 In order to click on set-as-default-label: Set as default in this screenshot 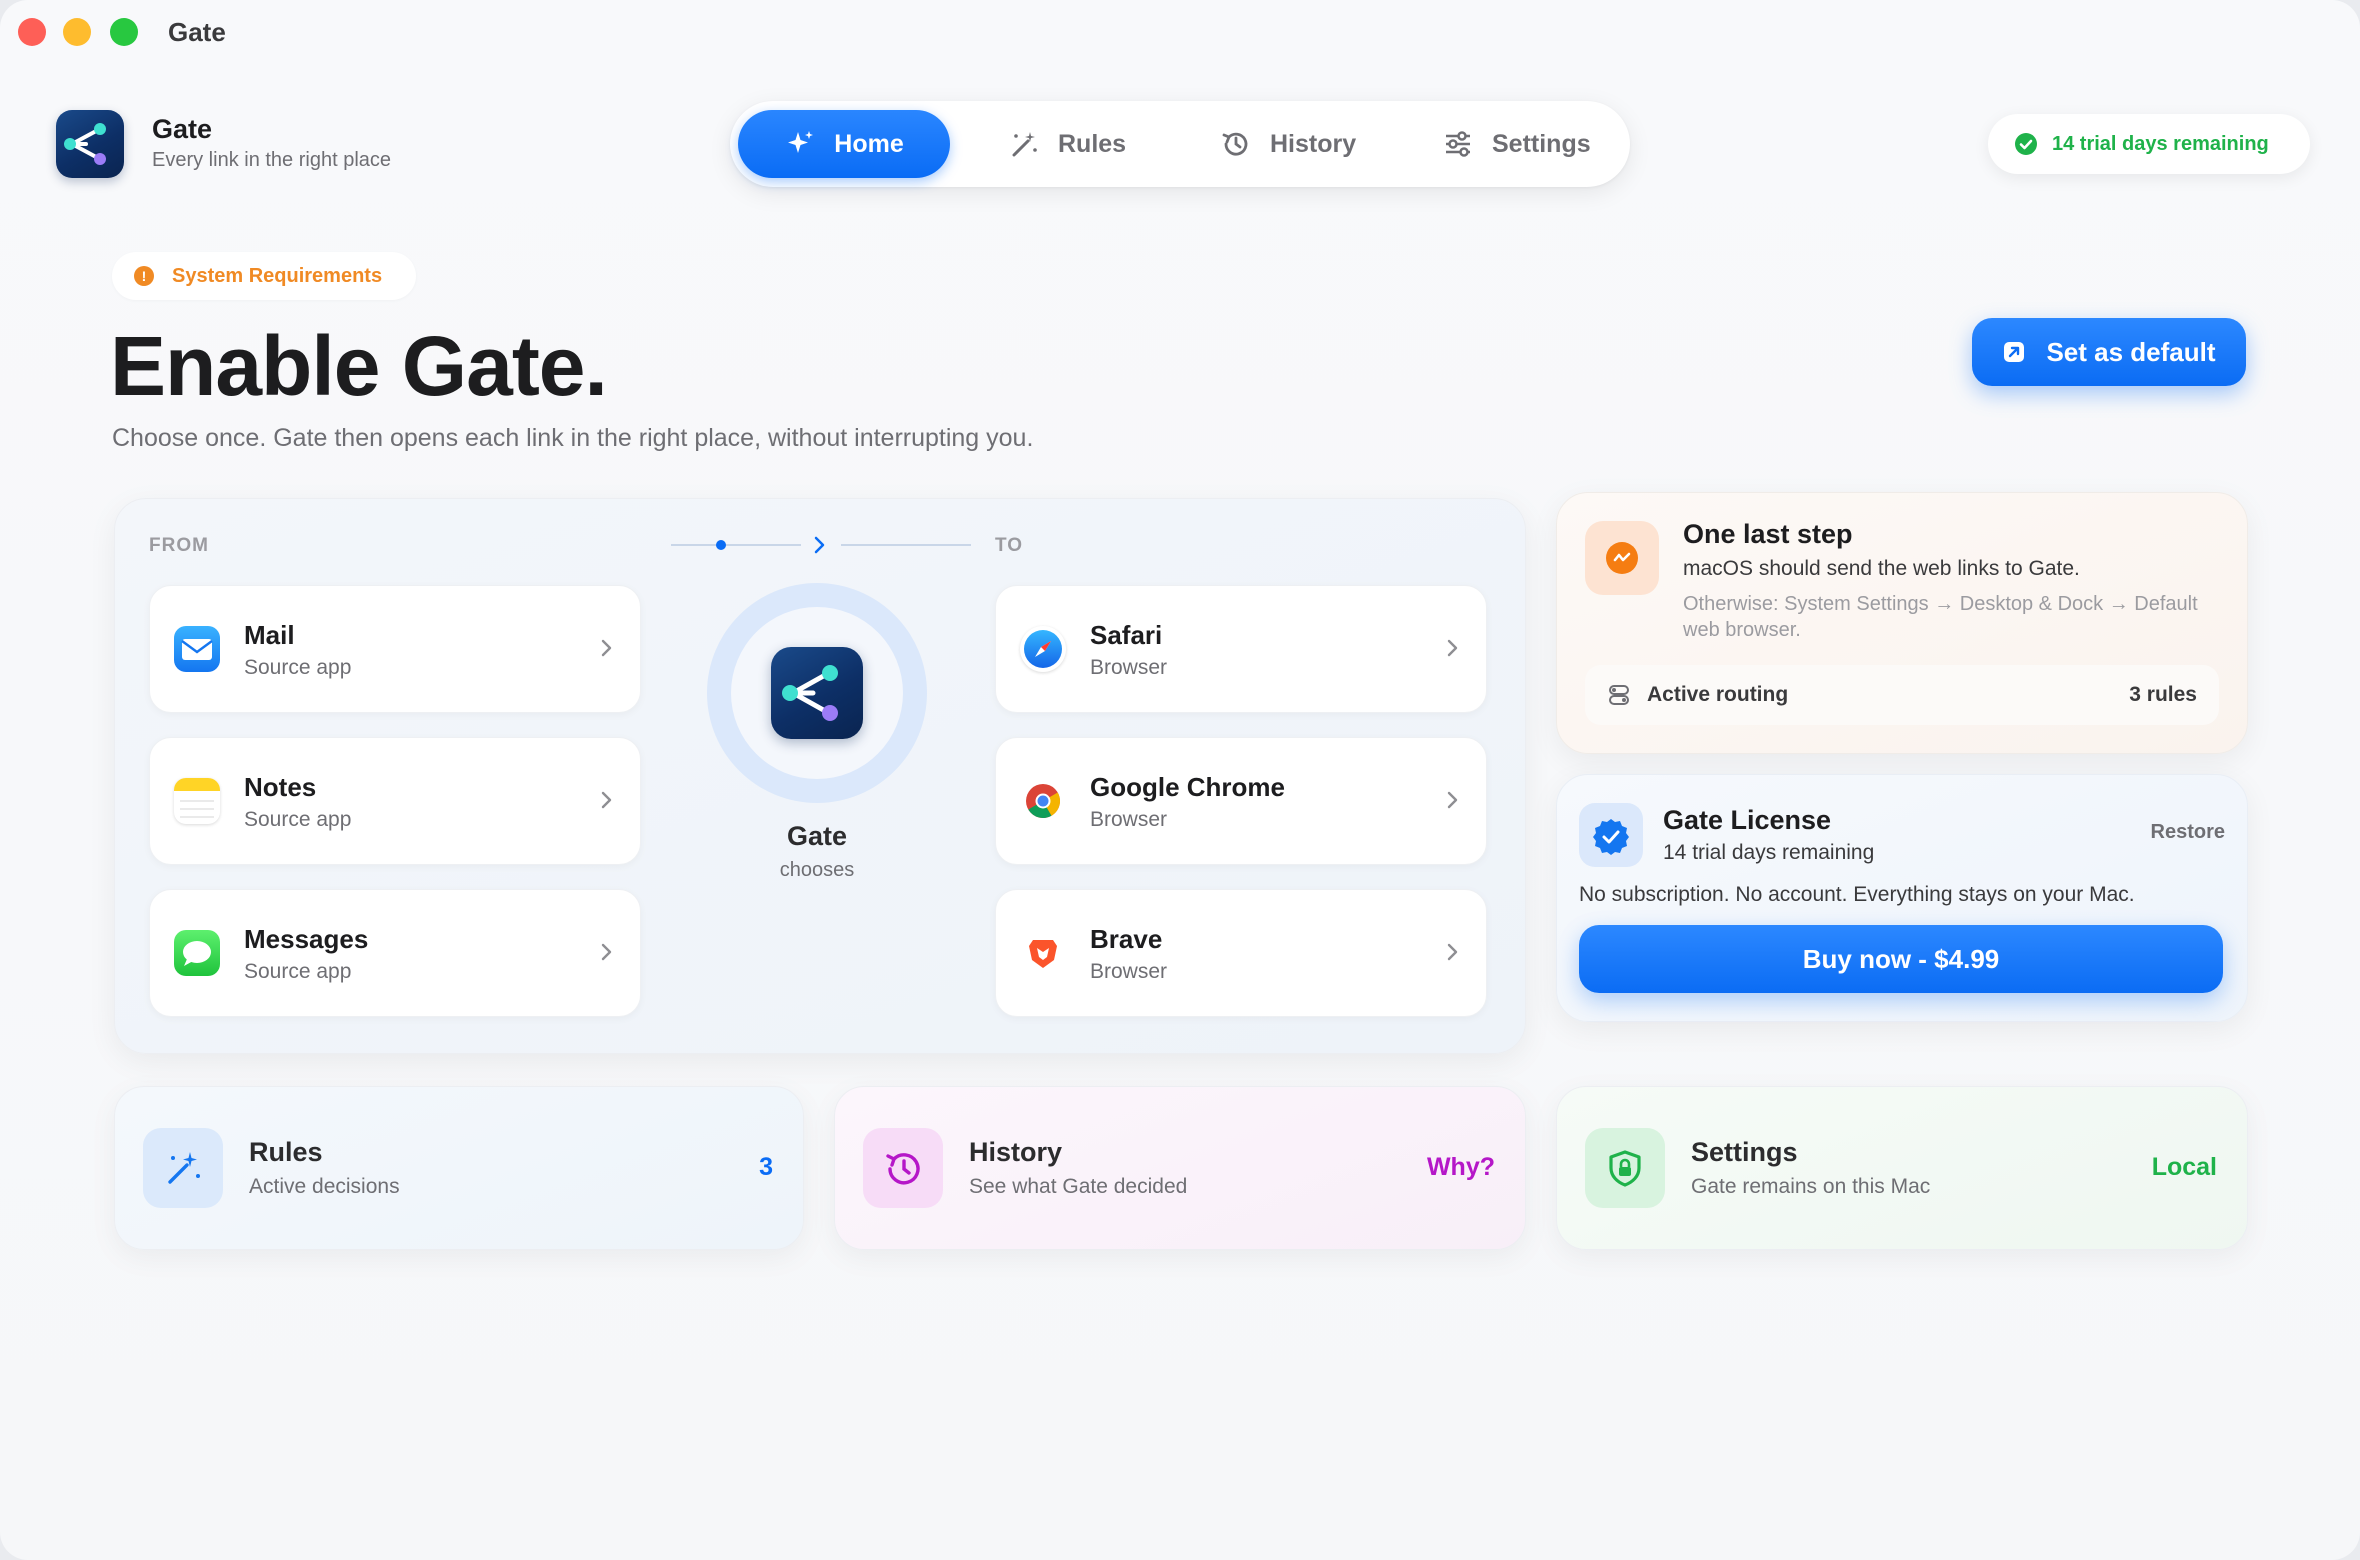, I will do `click(2131, 351)`.